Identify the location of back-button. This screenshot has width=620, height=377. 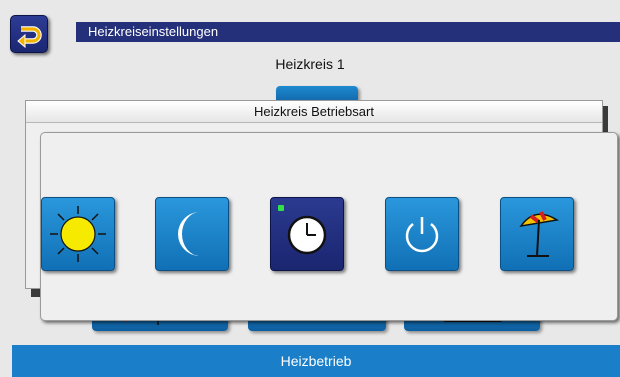
(29, 34).